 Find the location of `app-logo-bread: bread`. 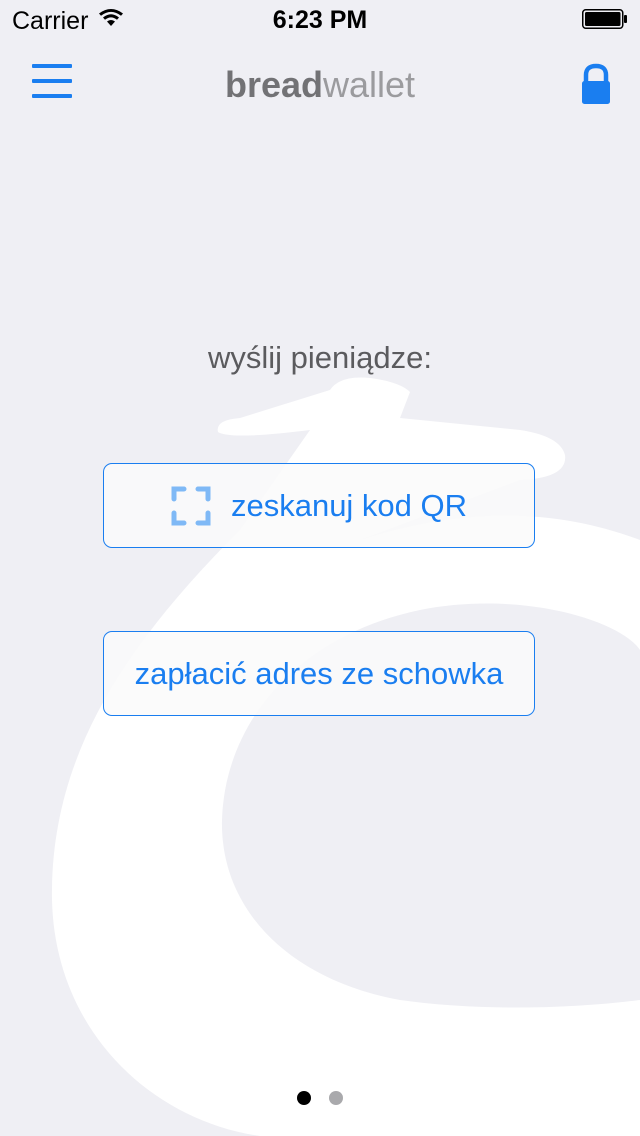

app-logo-bread: bread is located at coordinates (273, 84).